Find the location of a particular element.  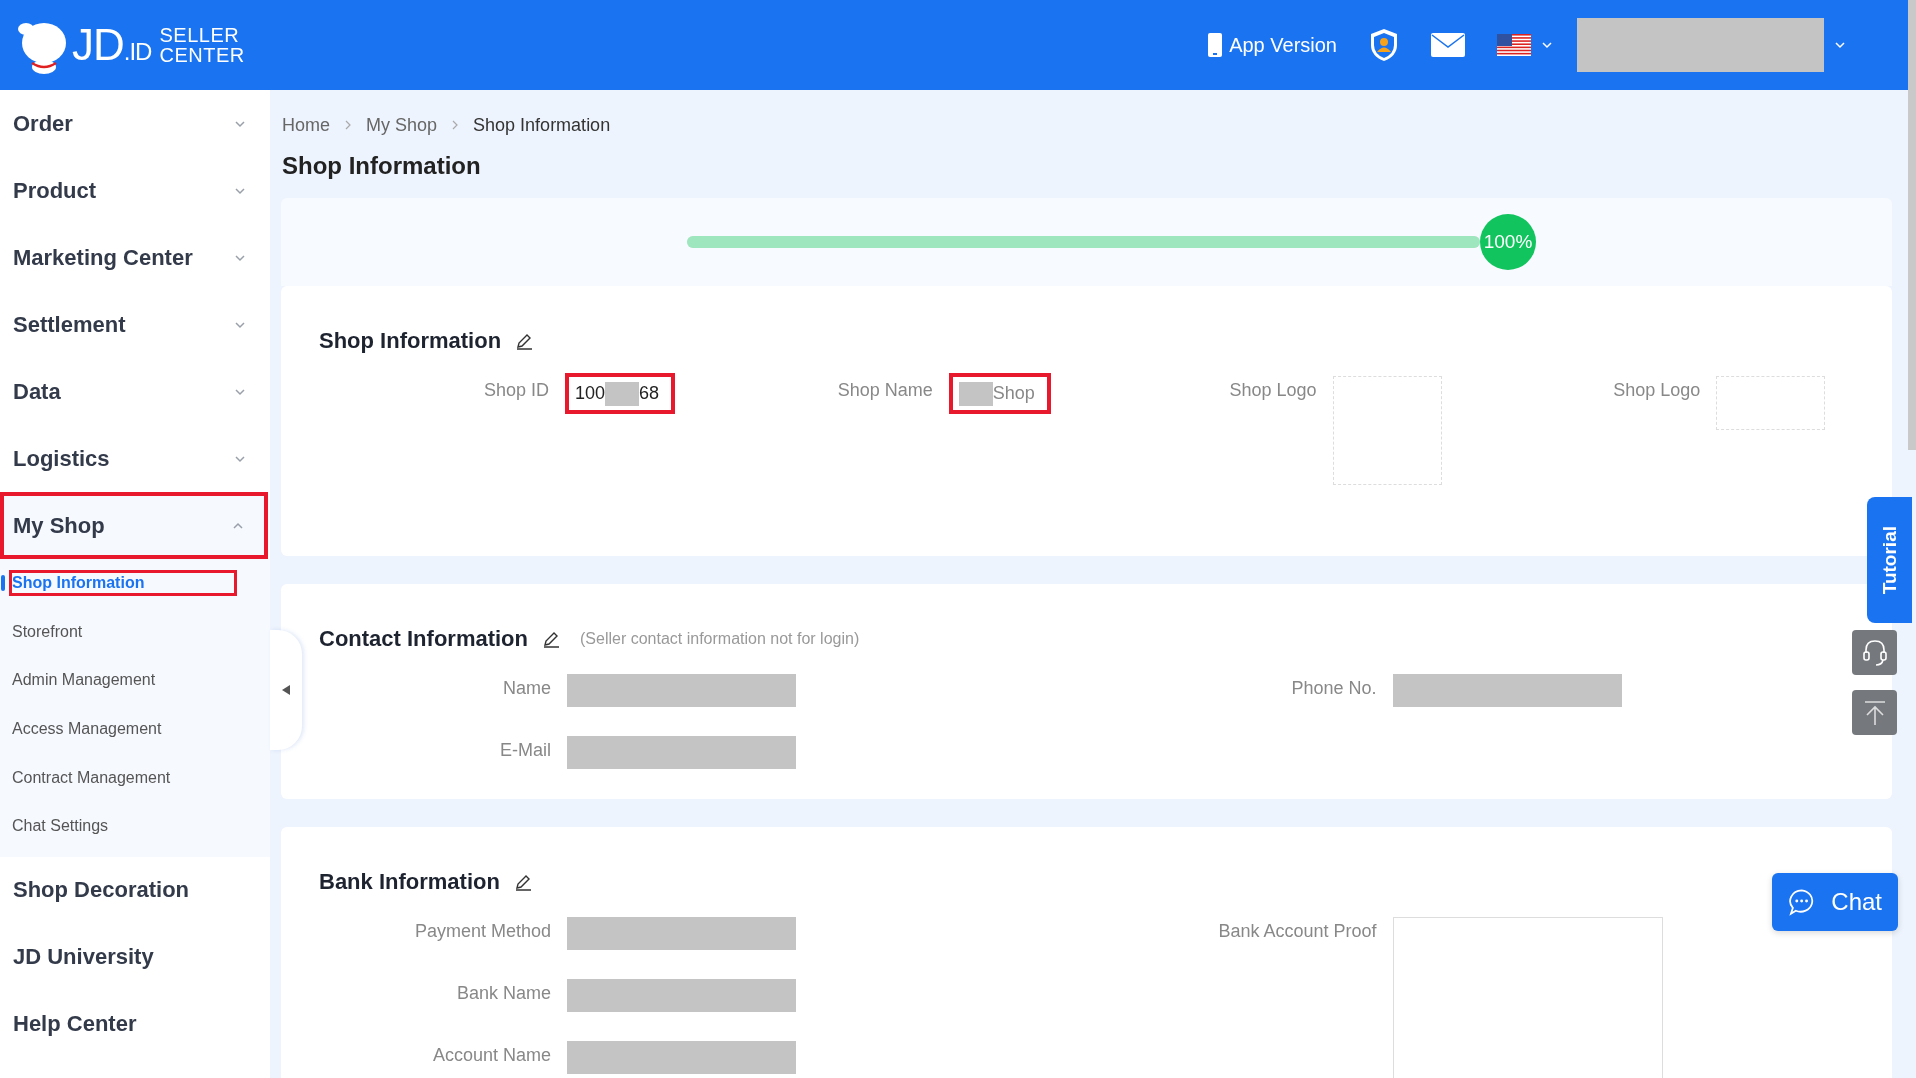

field-value: 100 is located at coordinates (590, 393).